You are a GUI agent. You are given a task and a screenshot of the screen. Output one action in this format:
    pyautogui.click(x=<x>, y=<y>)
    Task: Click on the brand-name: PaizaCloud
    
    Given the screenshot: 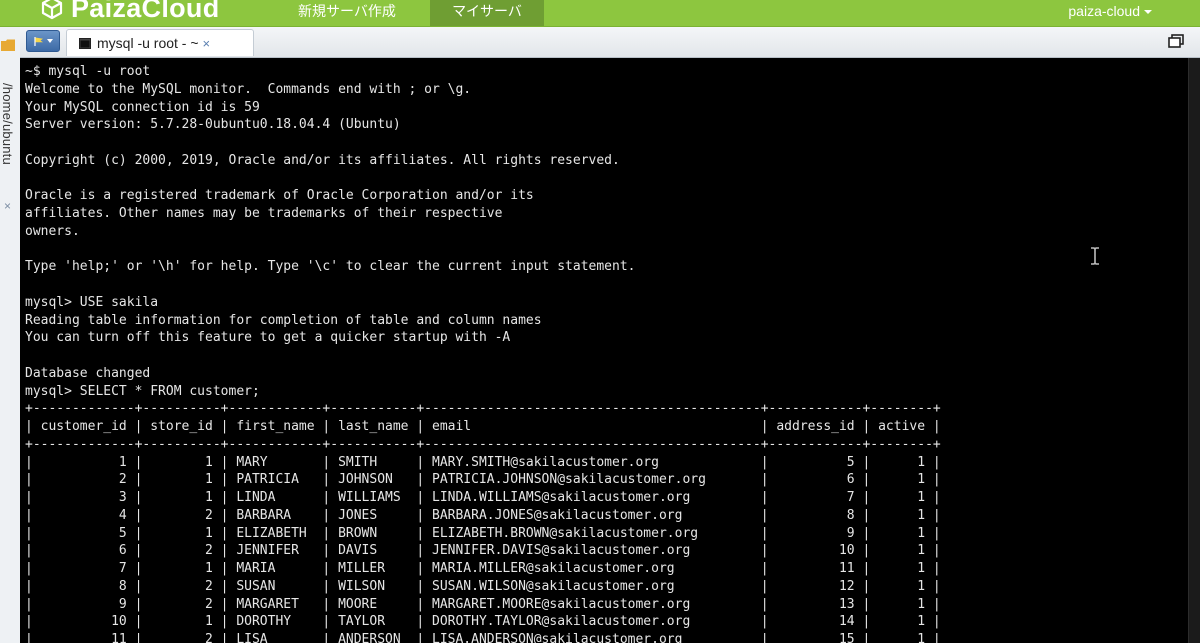 What is the action you would take?
    pyautogui.click(x=145, y=11)
    